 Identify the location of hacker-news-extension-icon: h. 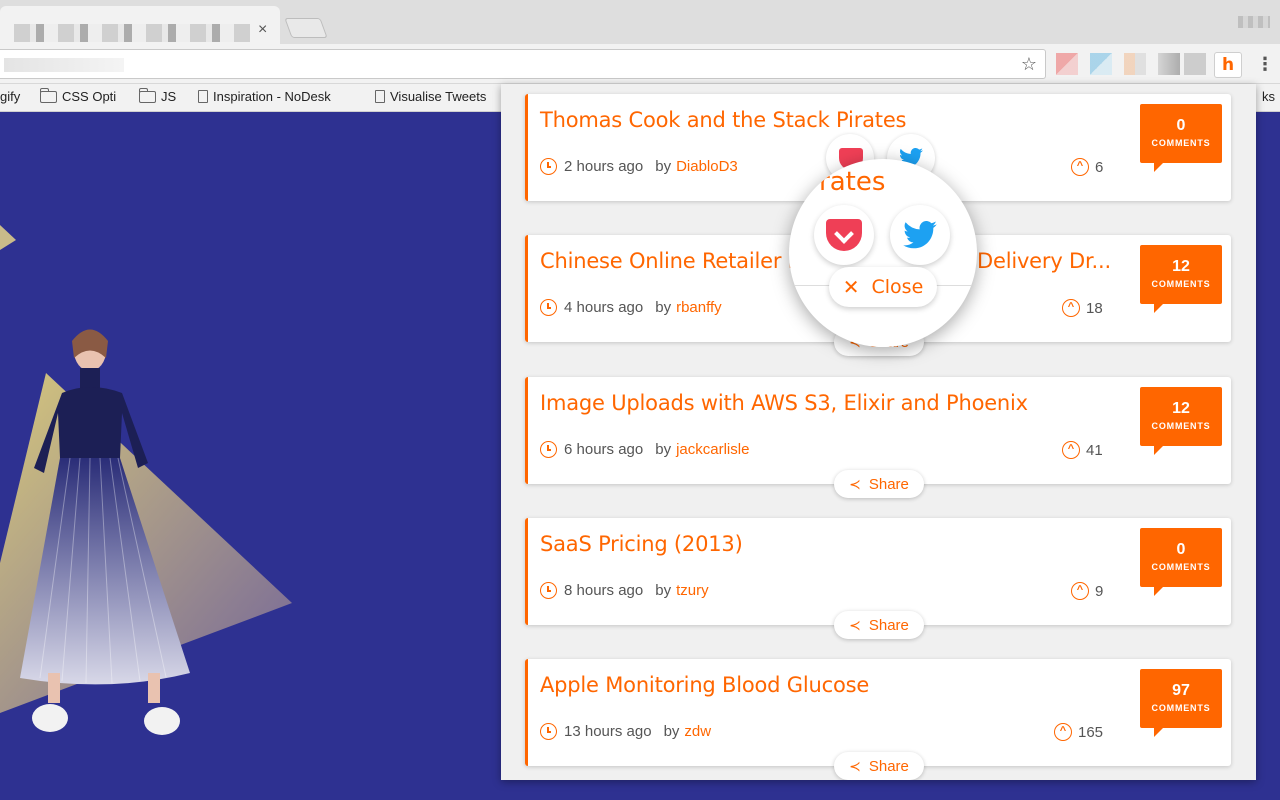
(1228, 65).